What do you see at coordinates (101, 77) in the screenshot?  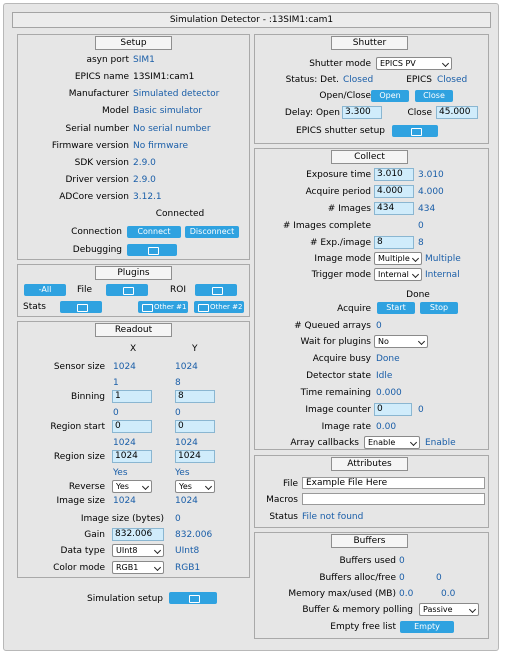 I see `epics-name-label: EPICS name` at bounding box center [101, 77].